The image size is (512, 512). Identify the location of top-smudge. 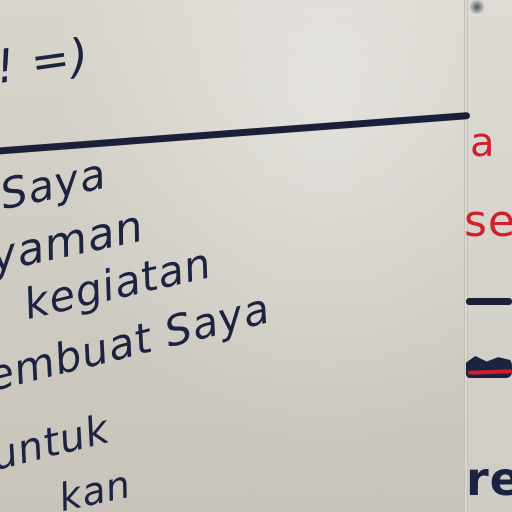
(477, 7).